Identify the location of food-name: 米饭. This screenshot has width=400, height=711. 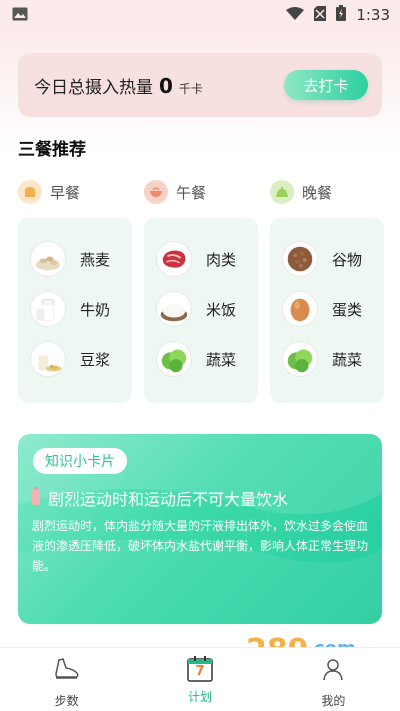
(221, 309).